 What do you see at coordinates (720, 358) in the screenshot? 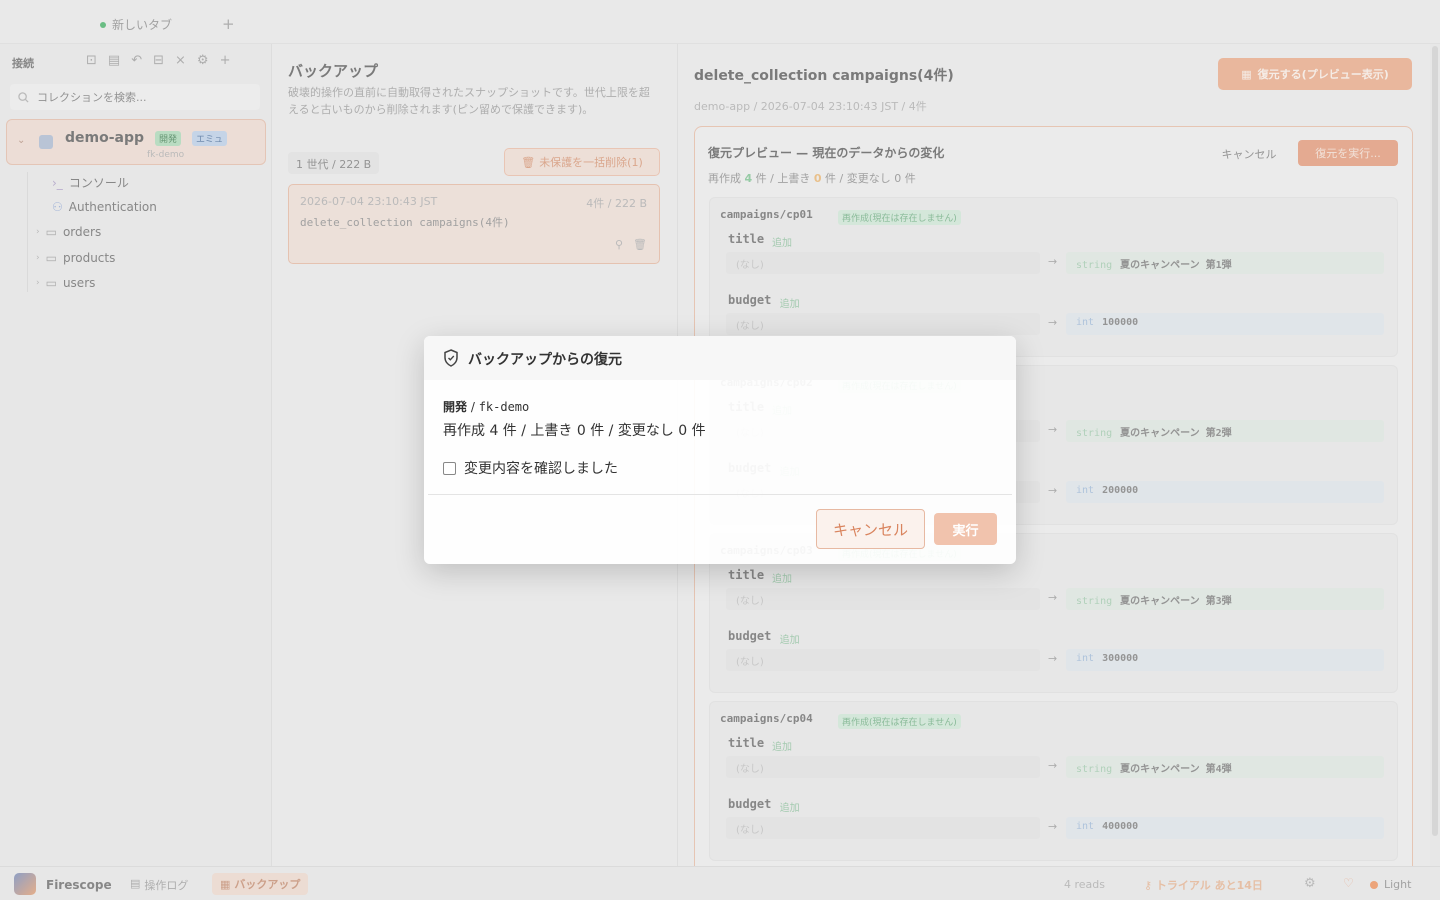
I see `dialog-header: バックアップからの復元` at bounding box center [720, 358].